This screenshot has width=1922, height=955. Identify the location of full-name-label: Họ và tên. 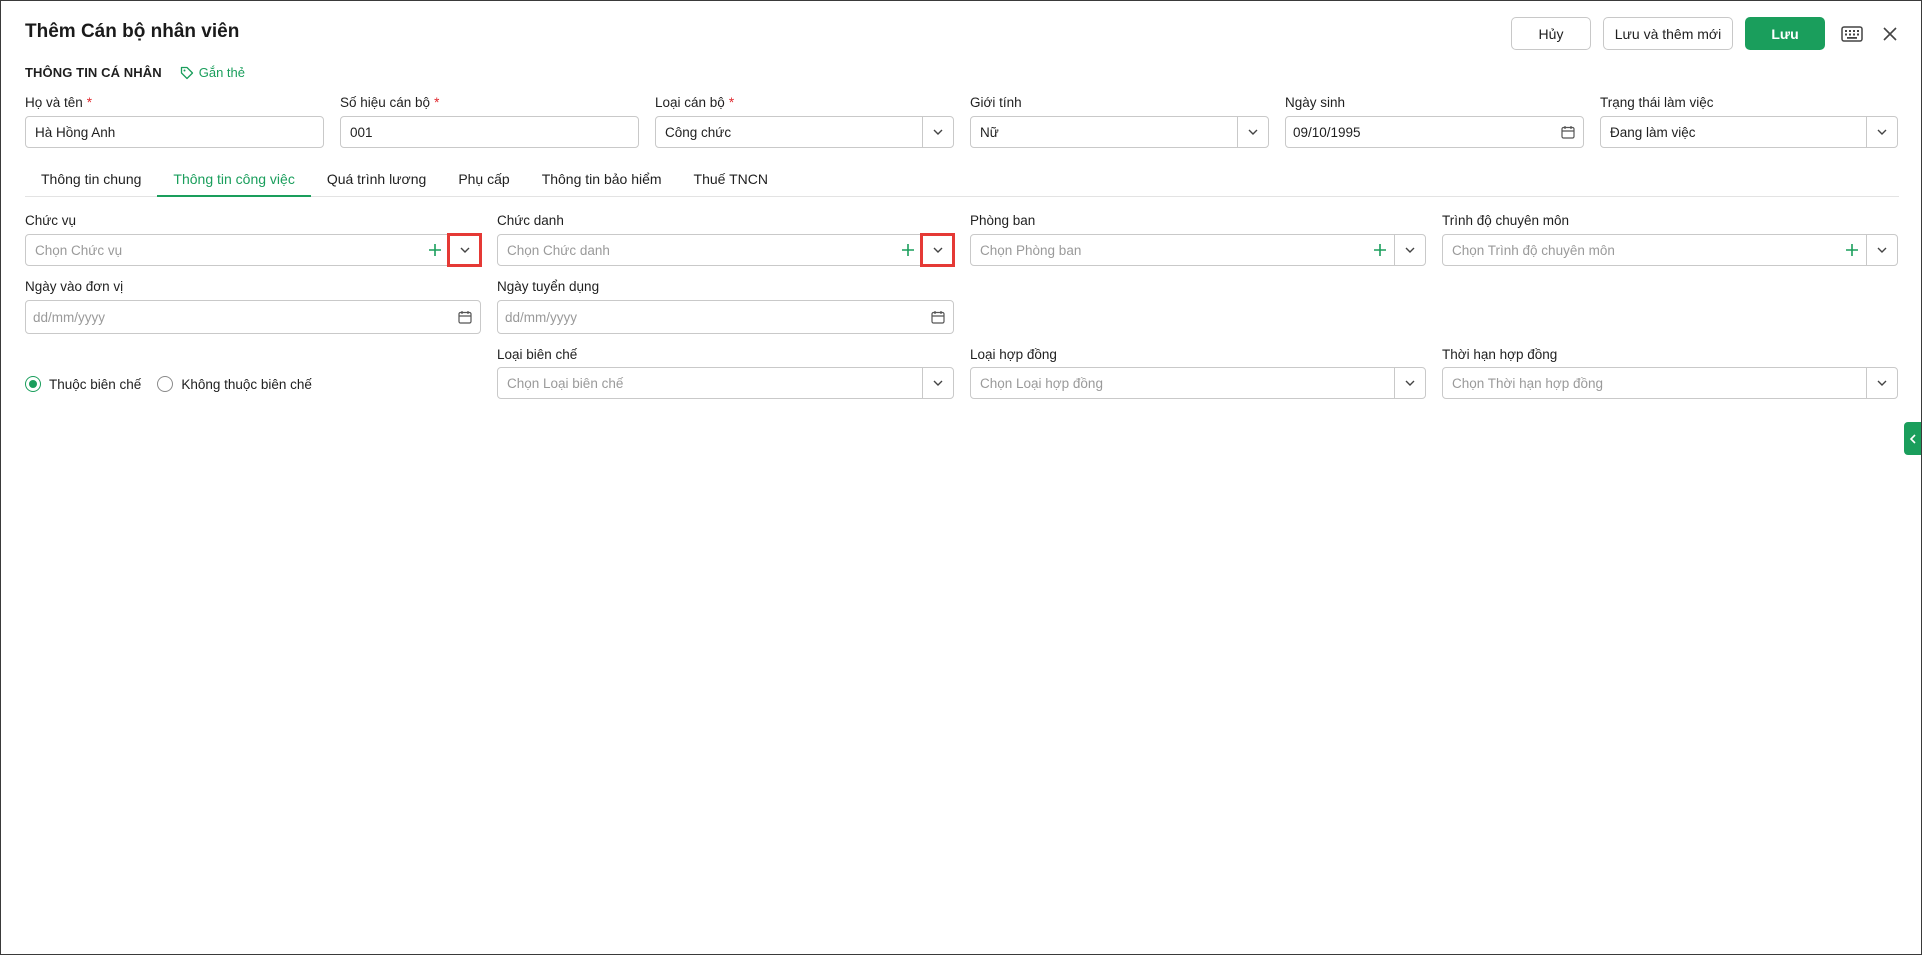
(54, 102).